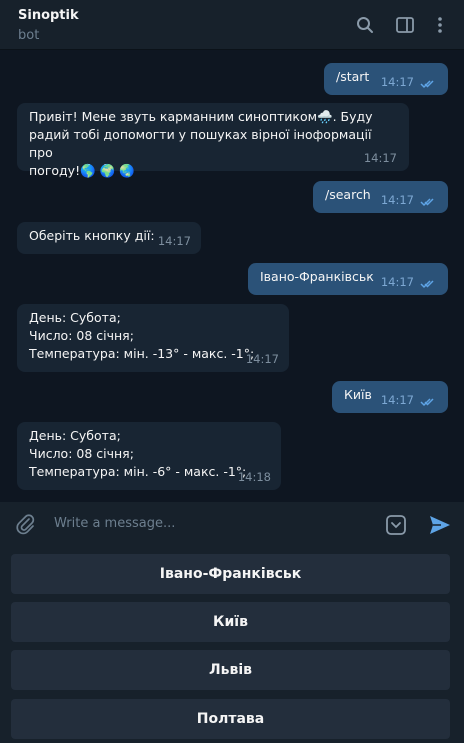  Describe the element at coordinates (365, 25) in the screenshot. I see `search-icon` at that location.